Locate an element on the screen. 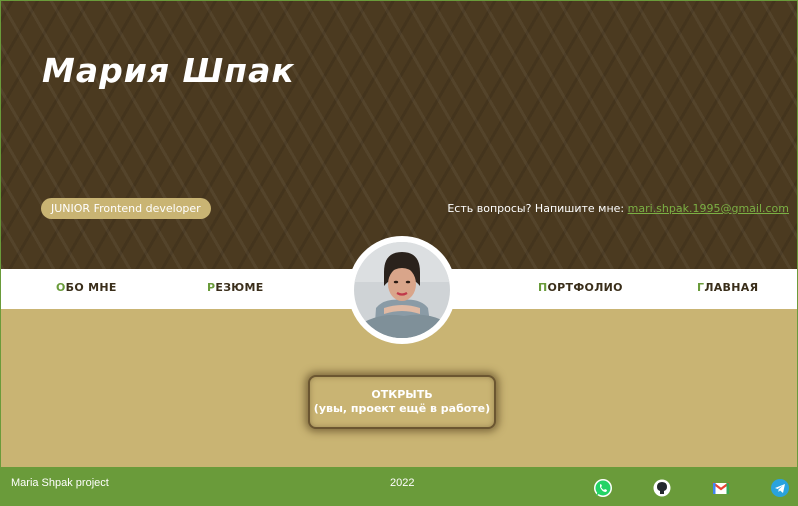 The image size is (798, 506). nav-item-portfolio-label: ОРТФОЛИО is located at coordinates (585, 287).